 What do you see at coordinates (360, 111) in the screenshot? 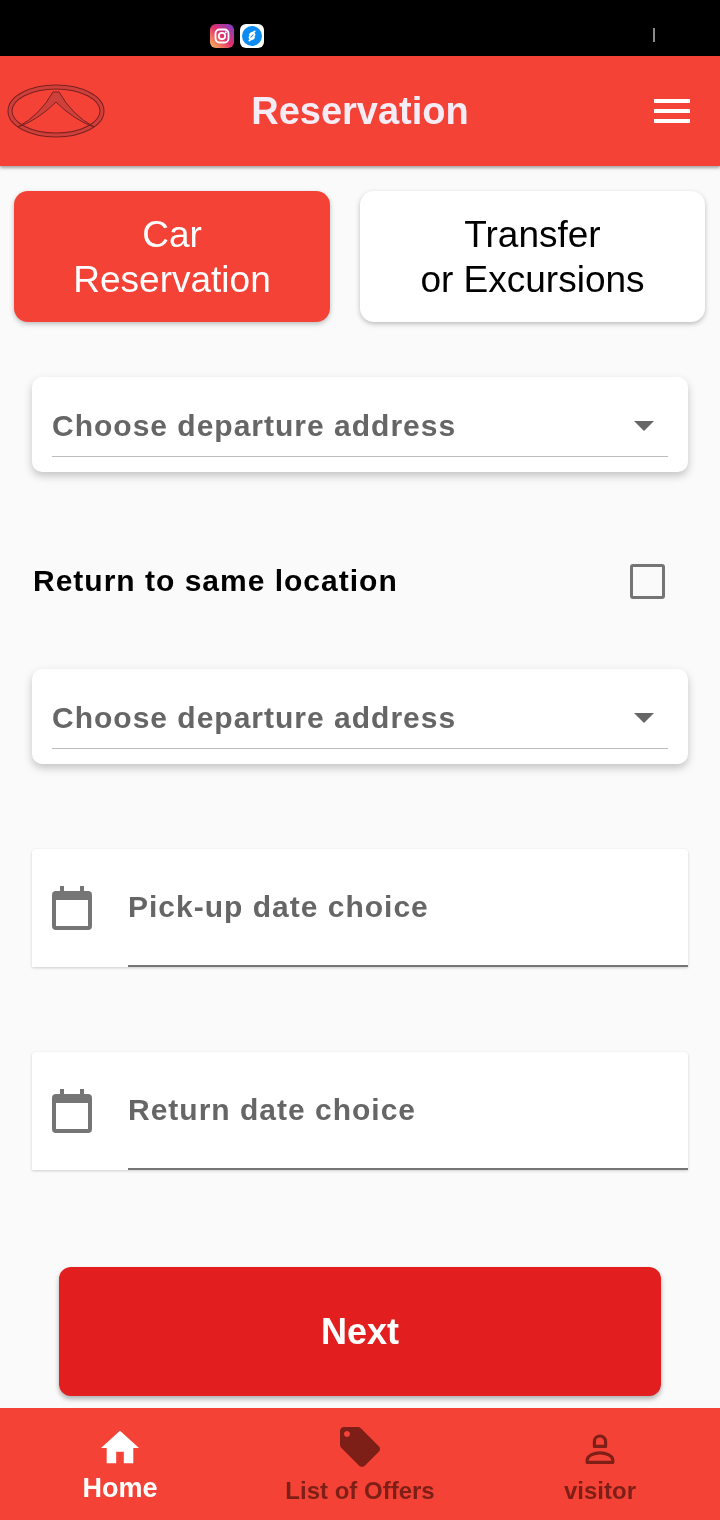
I see `app-title: Reservation` at bounding box center [360, 111].